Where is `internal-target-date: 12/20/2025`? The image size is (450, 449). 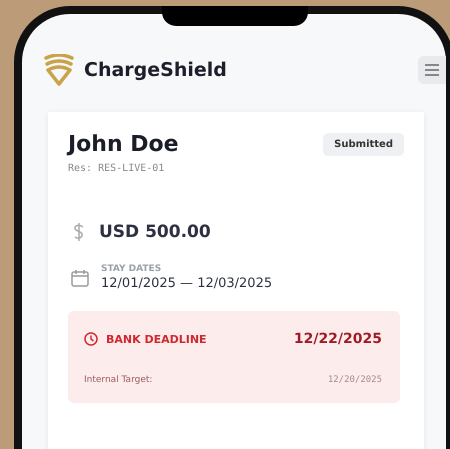
internal-target-date: 12/20/2025 is located at coordinates (355, 380).